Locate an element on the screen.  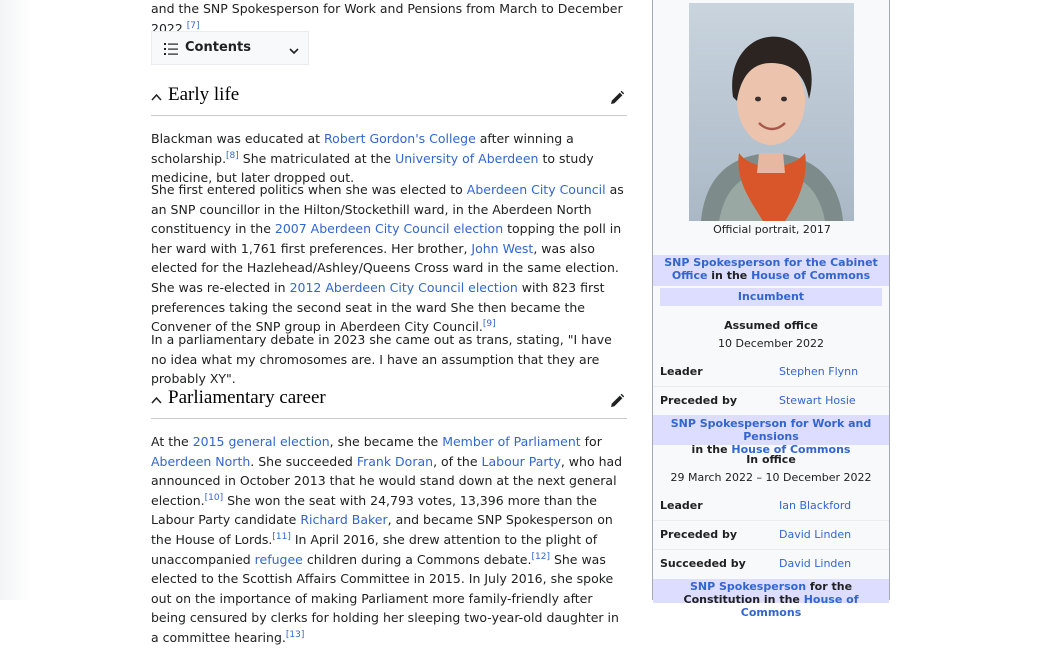
link-stewart-hosie: Stewart Hosie is located at coordinates (817, 400).